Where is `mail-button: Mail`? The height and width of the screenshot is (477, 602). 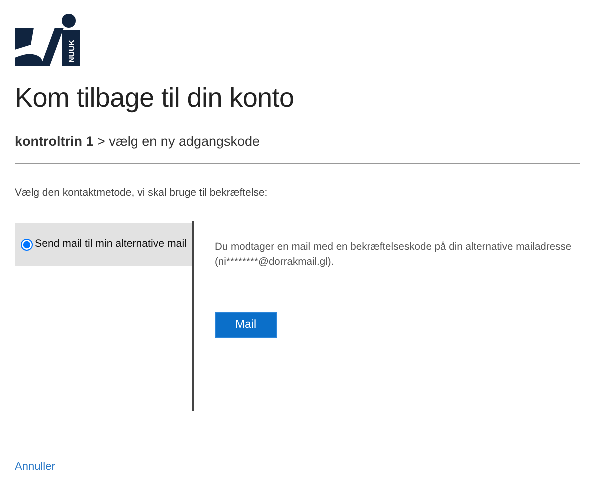 mail-button: Mail is located at coordinates (246, 325).